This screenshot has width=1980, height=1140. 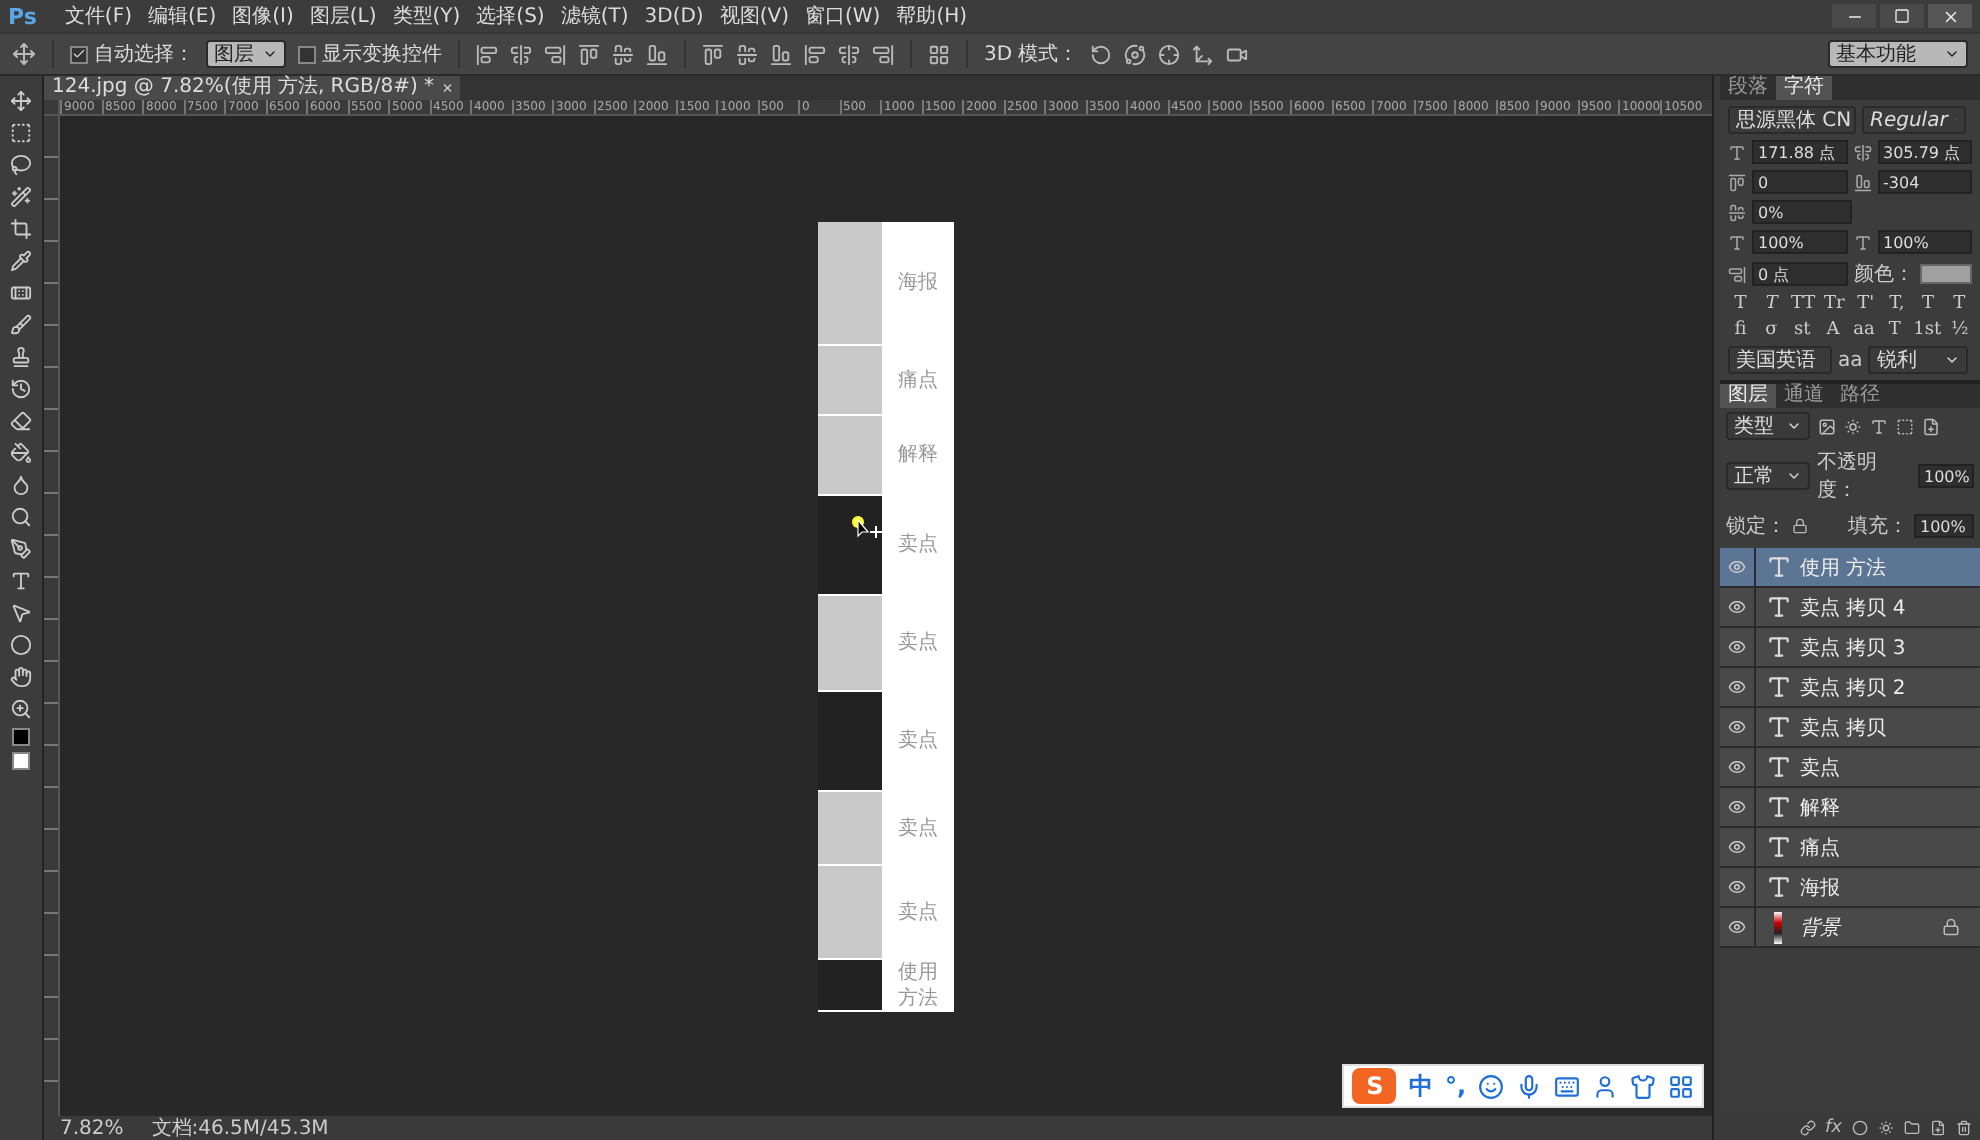 I want to click on kerning-field: 0, so click(x=1799, y=182).